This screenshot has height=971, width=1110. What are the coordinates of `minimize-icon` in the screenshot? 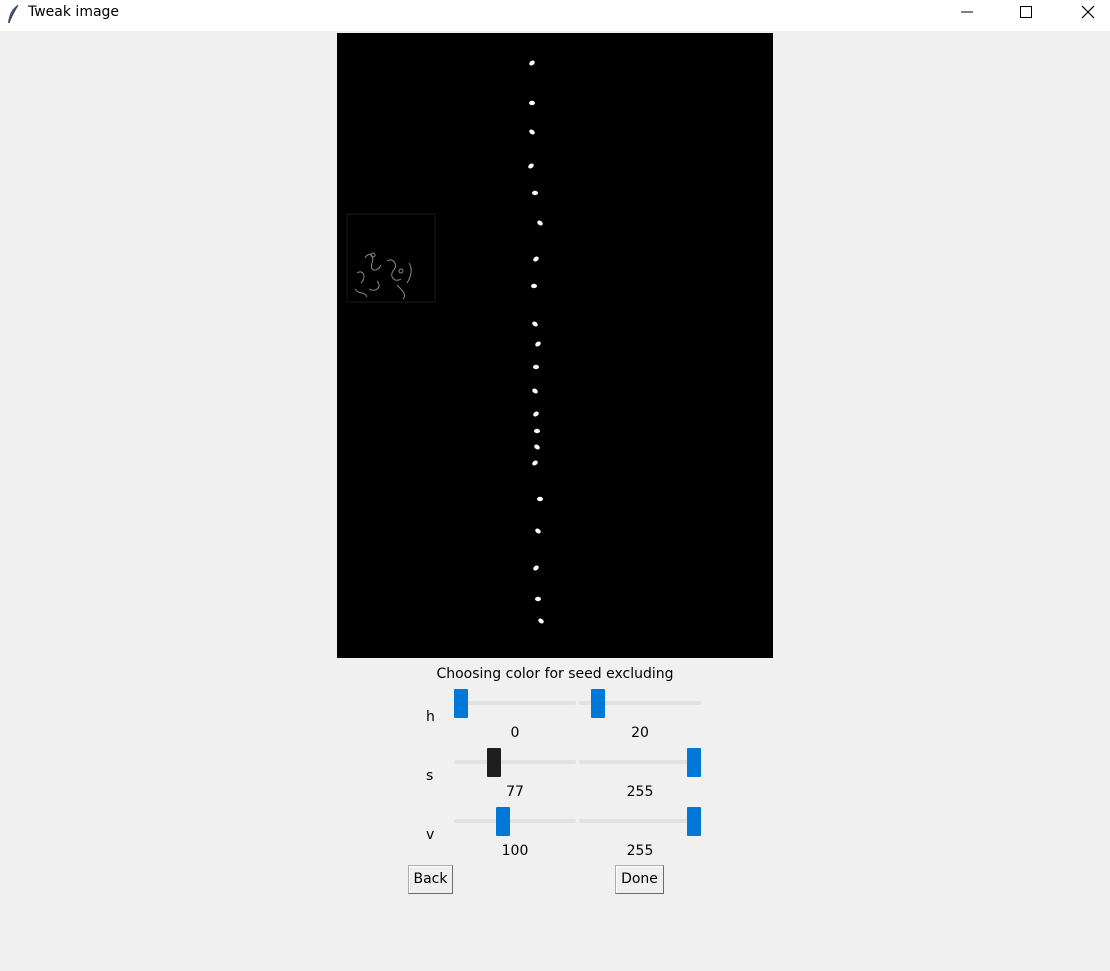 It's located at (967, 12).